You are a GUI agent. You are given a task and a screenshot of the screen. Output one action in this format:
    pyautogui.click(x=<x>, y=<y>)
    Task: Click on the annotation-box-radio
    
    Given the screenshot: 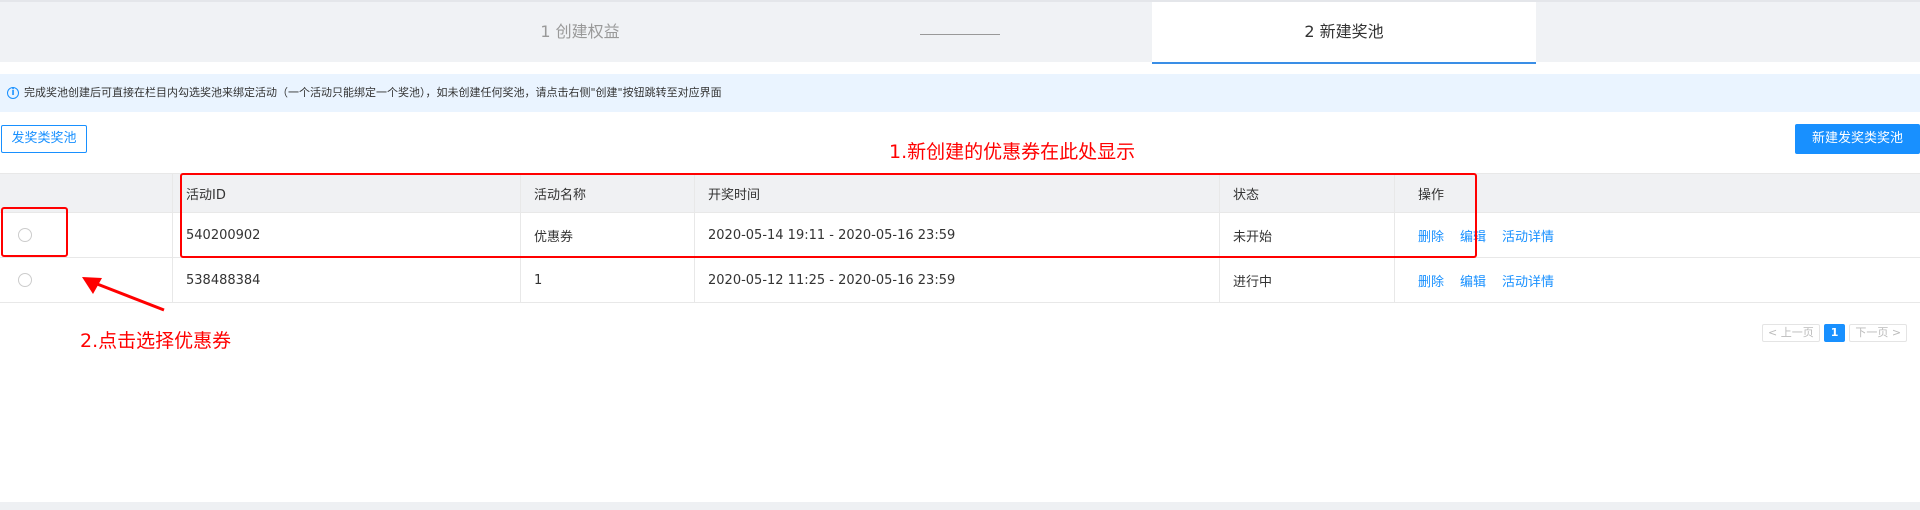 What is the action you would take?
    pyautogui.click(x=34, y=232)
    